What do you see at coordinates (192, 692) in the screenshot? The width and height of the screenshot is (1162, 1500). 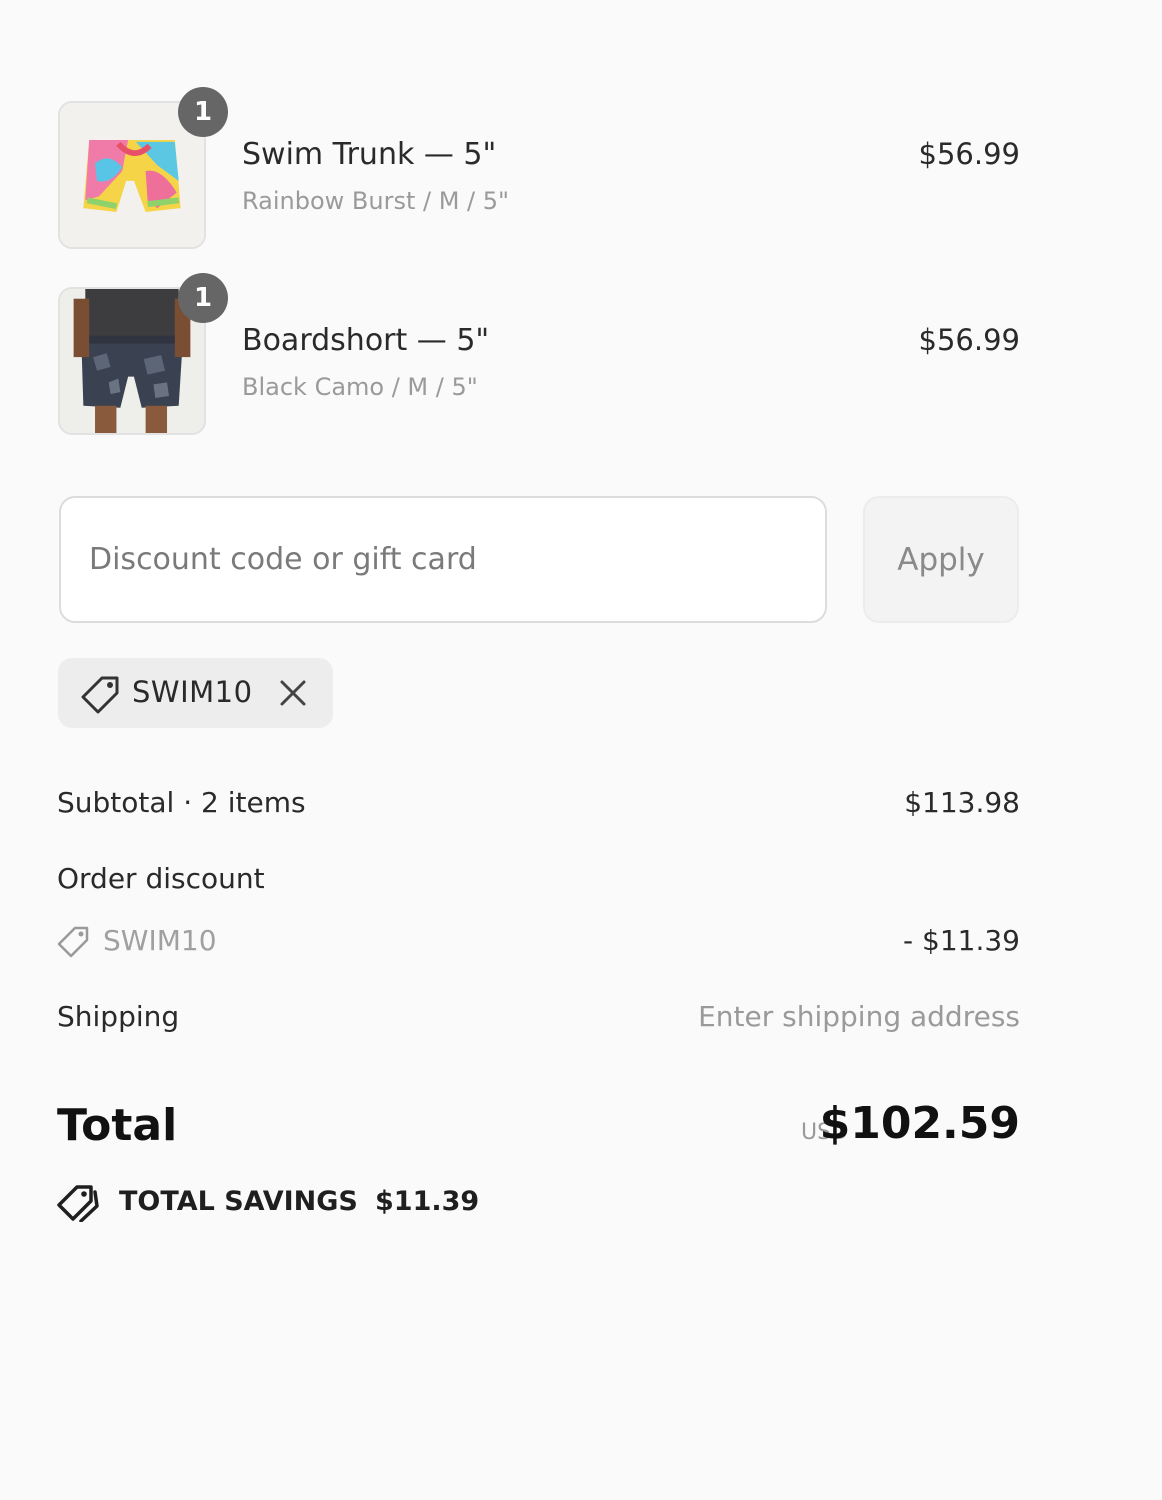 I see `applied-code-label: SWIM10` at bounding box center [192, 692].